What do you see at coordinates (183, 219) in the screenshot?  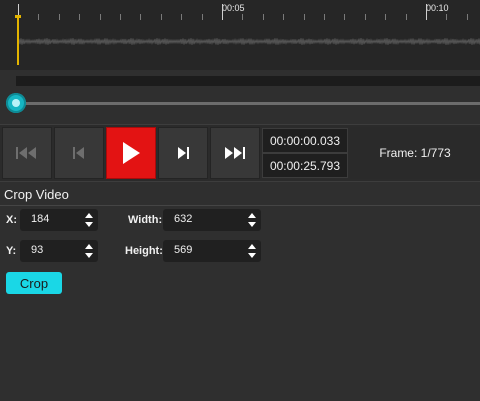 I see `width-value: 632` at bounding box center [183, 219].